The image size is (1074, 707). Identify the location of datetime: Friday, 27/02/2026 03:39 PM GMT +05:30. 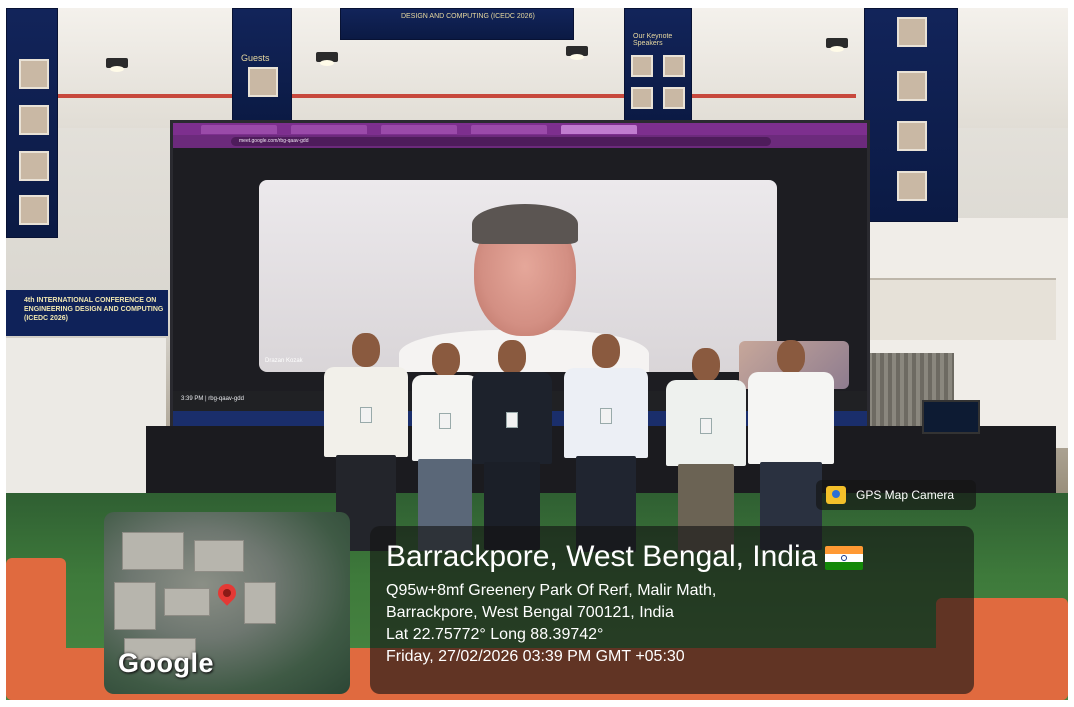
(535, 656).